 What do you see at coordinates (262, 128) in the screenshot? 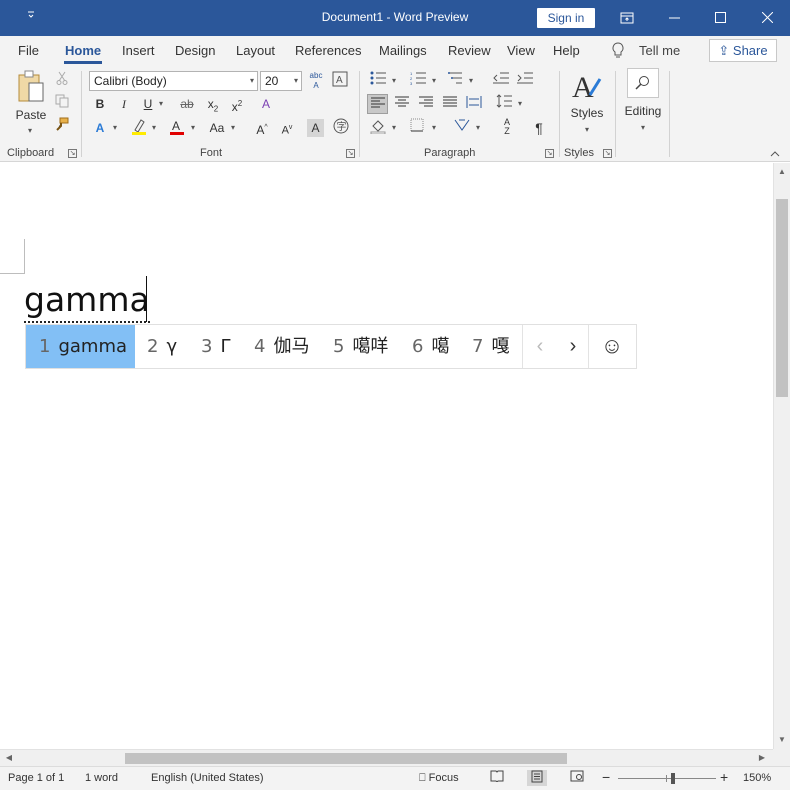
I see `grow-font-icon: A^` at bounding box center [262, 128].